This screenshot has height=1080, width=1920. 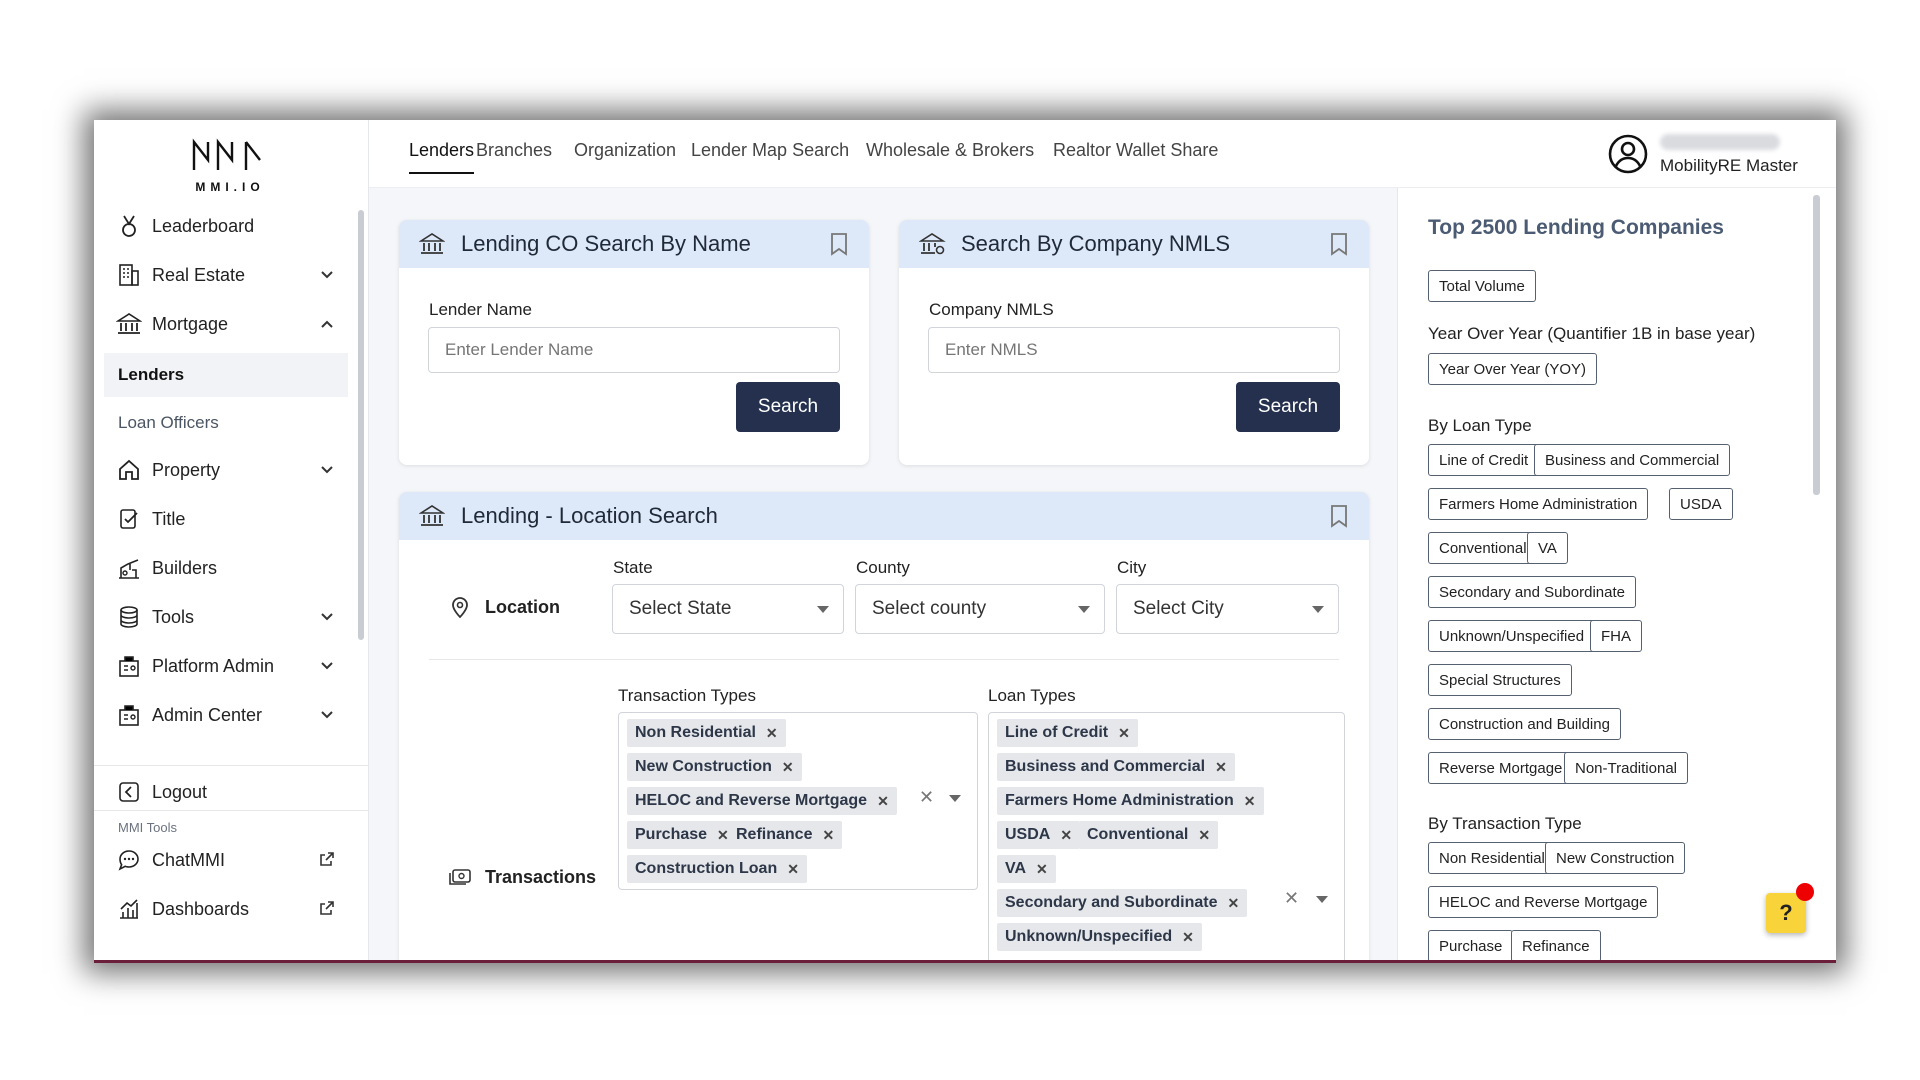 What do you see at coordinates (226, 715) in the screenshot?
I see `sidebar-item-admin-center: Admin Center` at bounding box center [226, 715].